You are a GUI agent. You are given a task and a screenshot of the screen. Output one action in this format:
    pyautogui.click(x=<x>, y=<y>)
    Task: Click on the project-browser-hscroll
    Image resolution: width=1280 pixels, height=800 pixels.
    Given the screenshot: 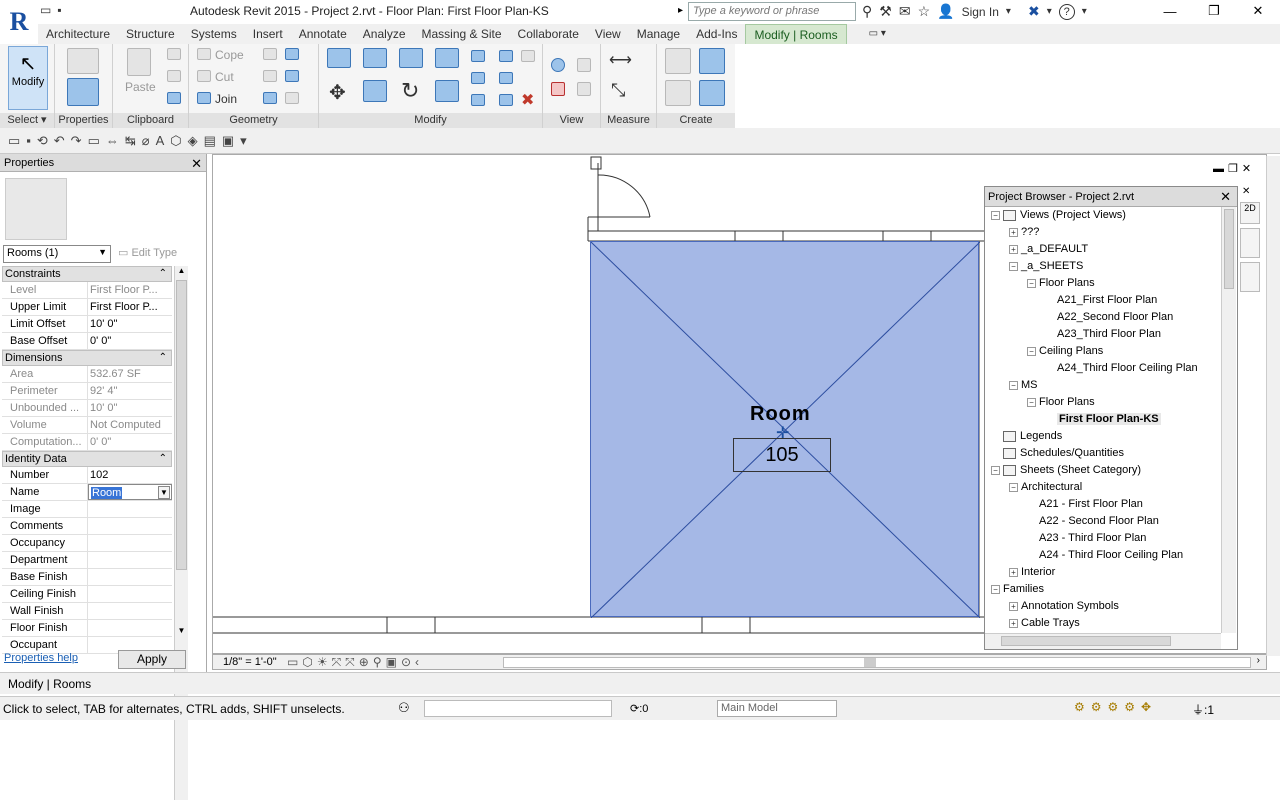 What is the action you would take?
    pyautogui.click(x=1103, y=641)
    